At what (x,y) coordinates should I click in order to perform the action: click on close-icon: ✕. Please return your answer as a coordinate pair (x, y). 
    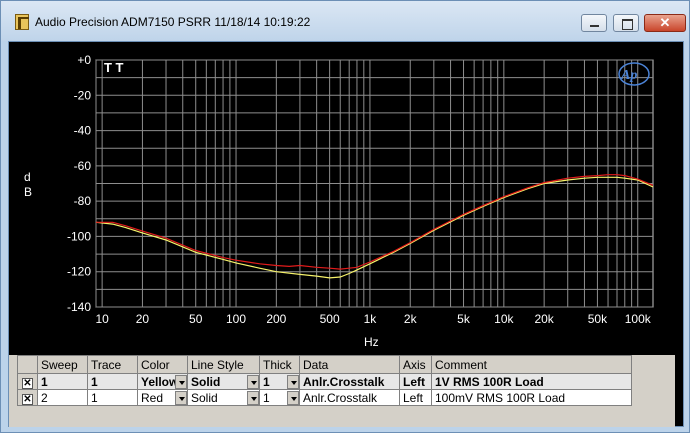
    Looking at the image, I should click on (665, 22).